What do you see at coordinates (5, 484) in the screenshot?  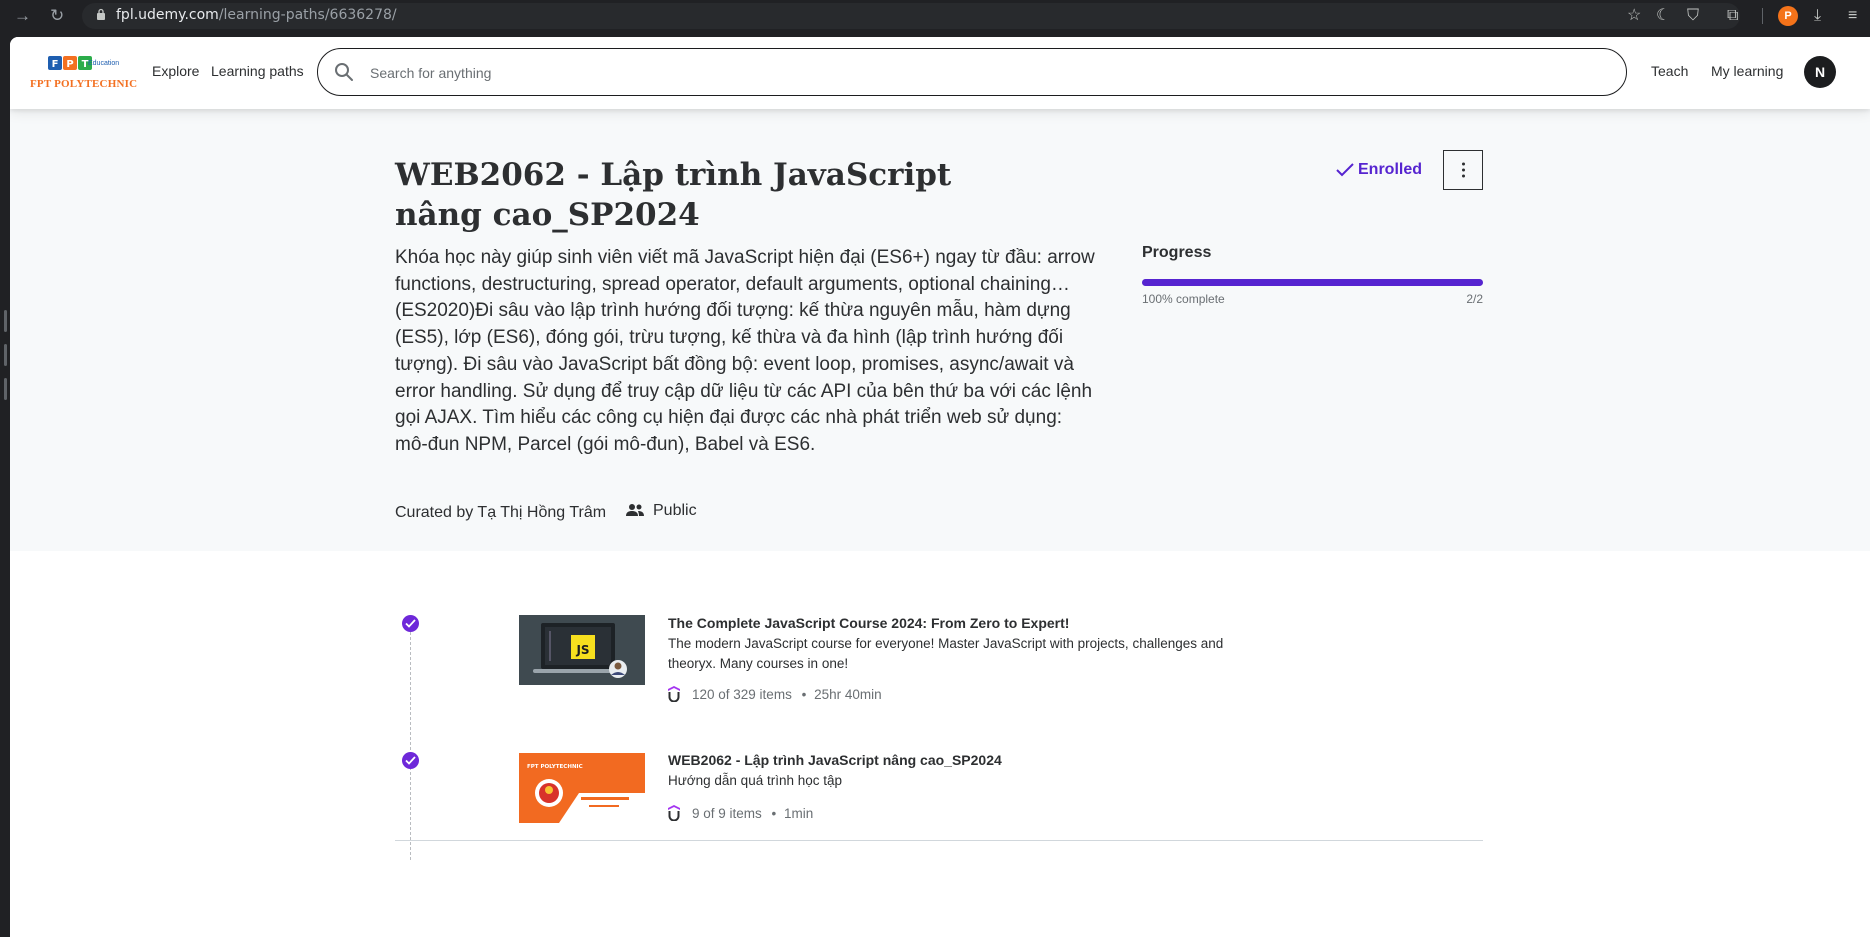 I see `side-panel-edge` at bounding box center [5, 484].